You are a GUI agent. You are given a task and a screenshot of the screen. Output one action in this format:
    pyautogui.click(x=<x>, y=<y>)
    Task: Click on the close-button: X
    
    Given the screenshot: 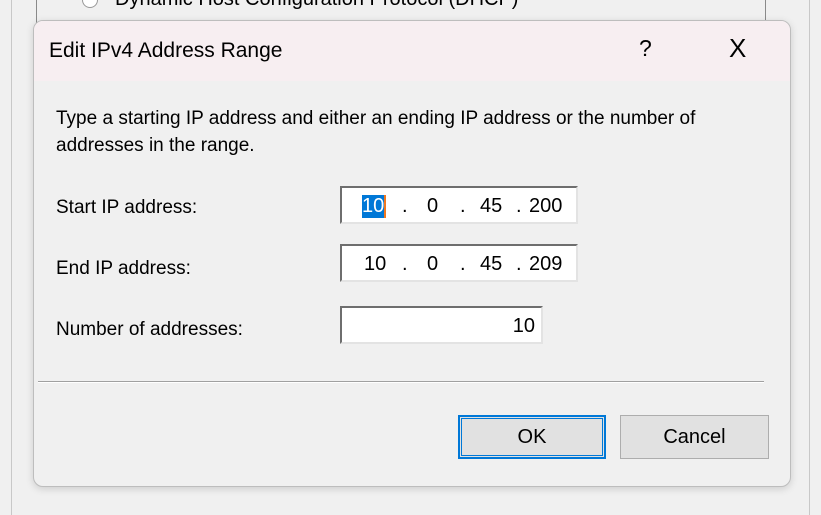 What is the action you would take?
    pyautogui.click(x=737, y=48)
    